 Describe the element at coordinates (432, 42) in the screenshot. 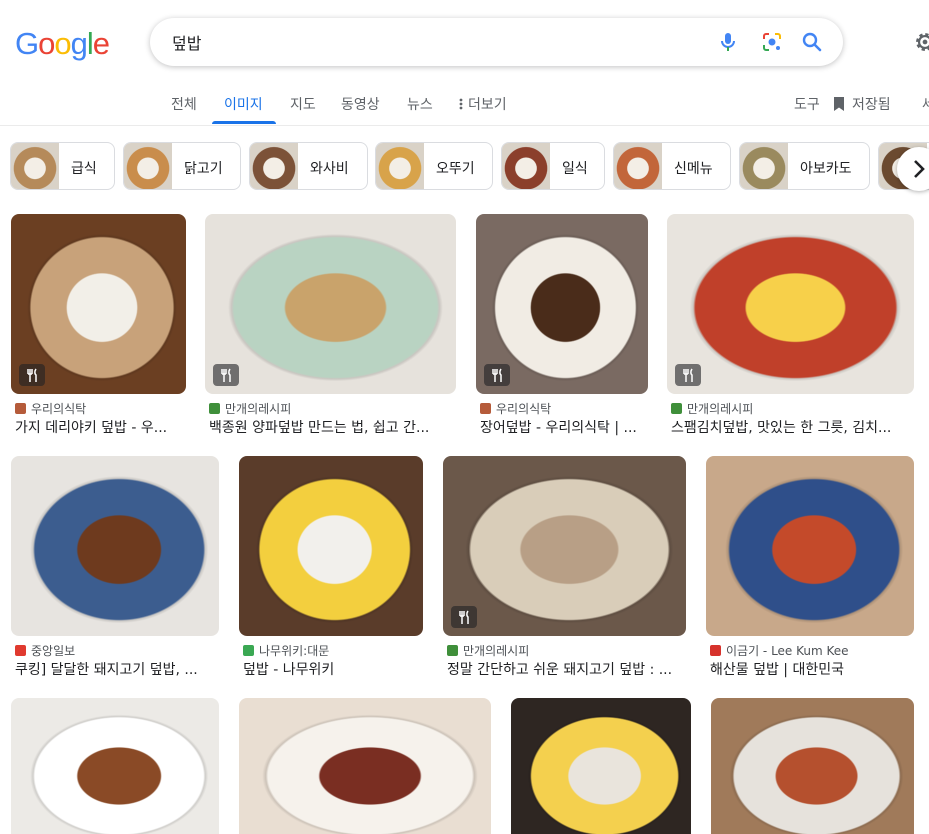

I see `search-input` at that location.